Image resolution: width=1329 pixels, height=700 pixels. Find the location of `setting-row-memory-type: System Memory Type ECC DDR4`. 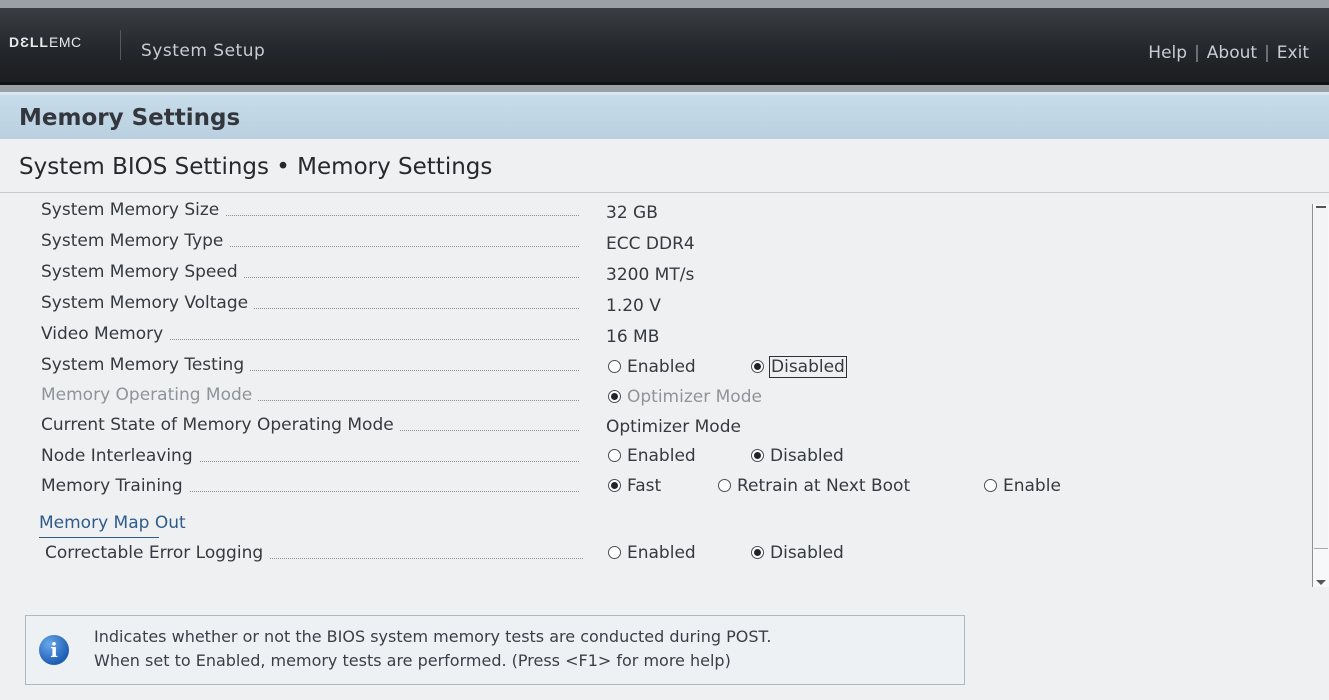

setting-row-memory-type: System Memory Type ECC DDR4 is located at coordinates (650, 245).